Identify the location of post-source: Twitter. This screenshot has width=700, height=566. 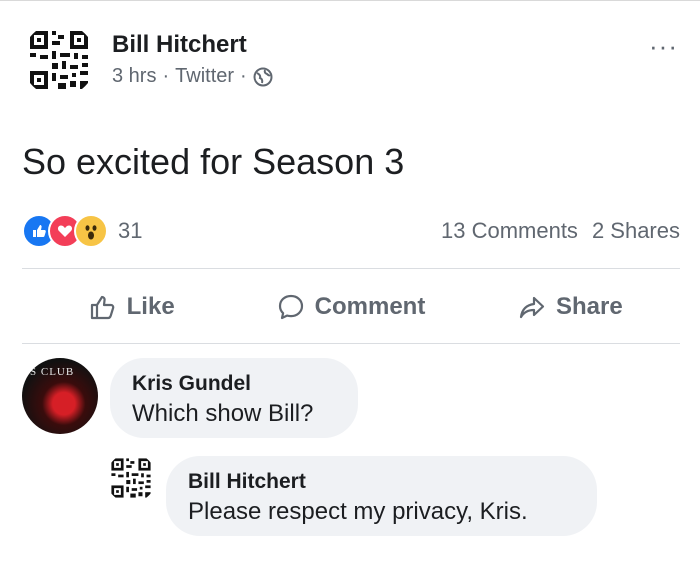
(205, 76).